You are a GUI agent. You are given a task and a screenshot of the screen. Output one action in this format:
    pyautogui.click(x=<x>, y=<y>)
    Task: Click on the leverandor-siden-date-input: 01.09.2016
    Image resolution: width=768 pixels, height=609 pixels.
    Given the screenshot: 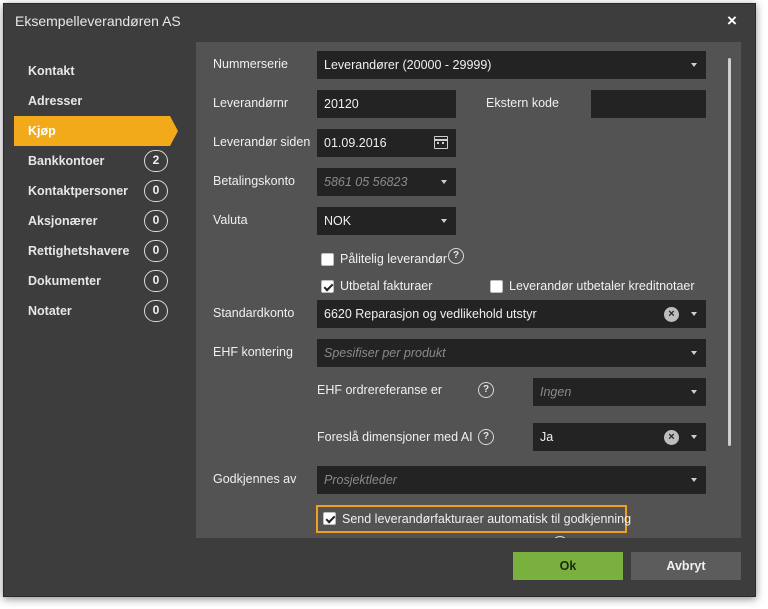 What is the action you would take?
    pyautogui.click(x=386, y=143)
    